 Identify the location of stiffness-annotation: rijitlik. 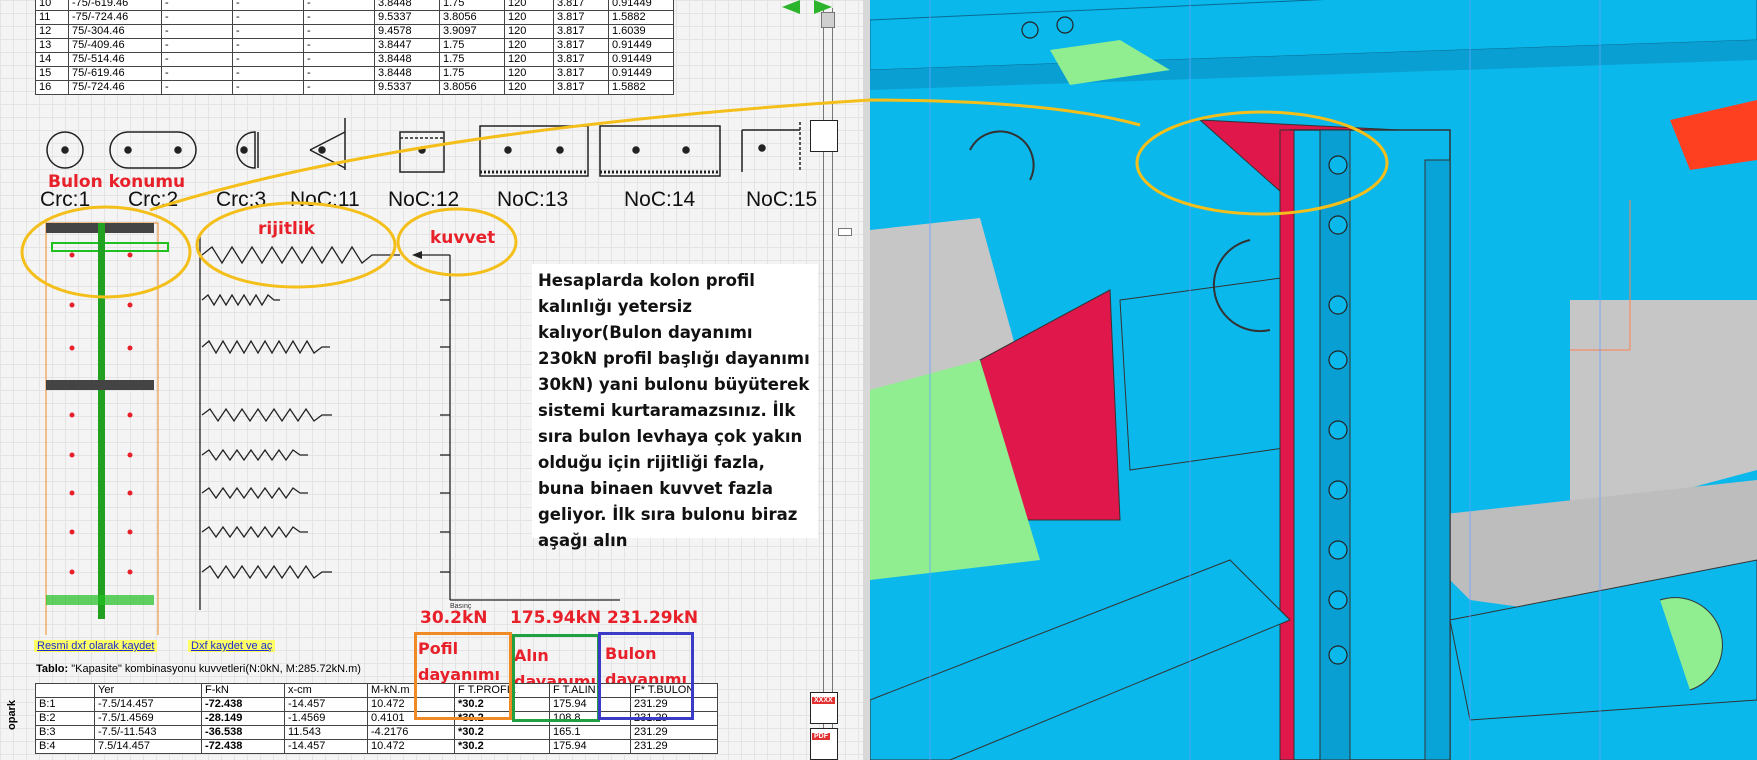
(286, 229).